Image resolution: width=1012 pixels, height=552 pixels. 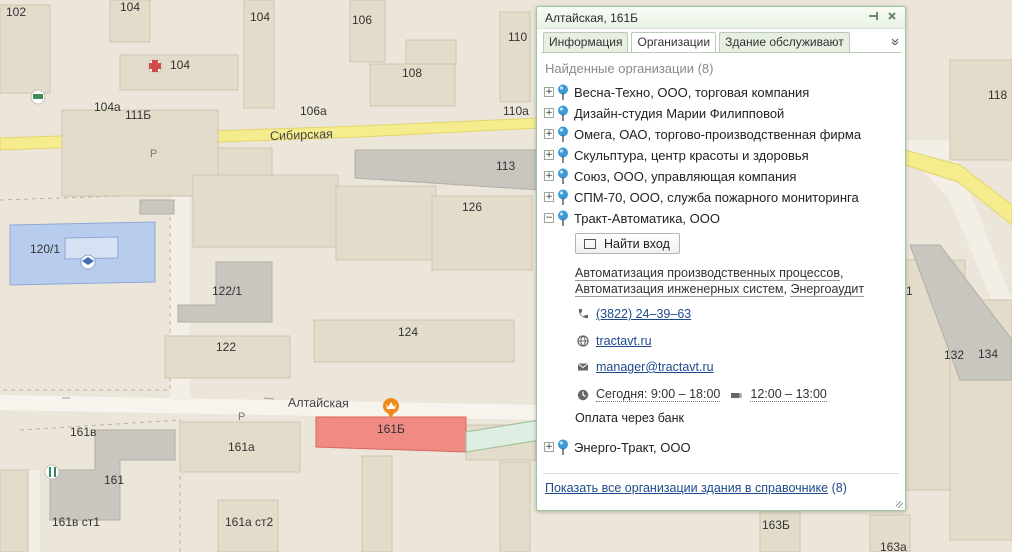 What do you see at coordinates (301, 135) in the screenshot?
I see `street-label-sibirskaya: Сибирская` at bounding box center [301, 135].